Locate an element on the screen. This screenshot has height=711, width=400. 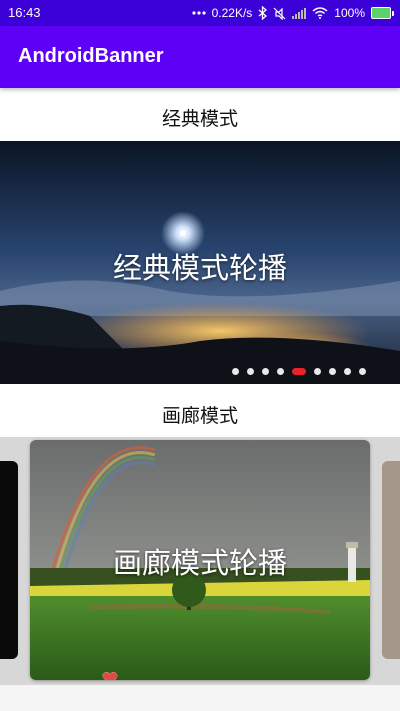
gallery-next-card is located at coordinates (391, 560).